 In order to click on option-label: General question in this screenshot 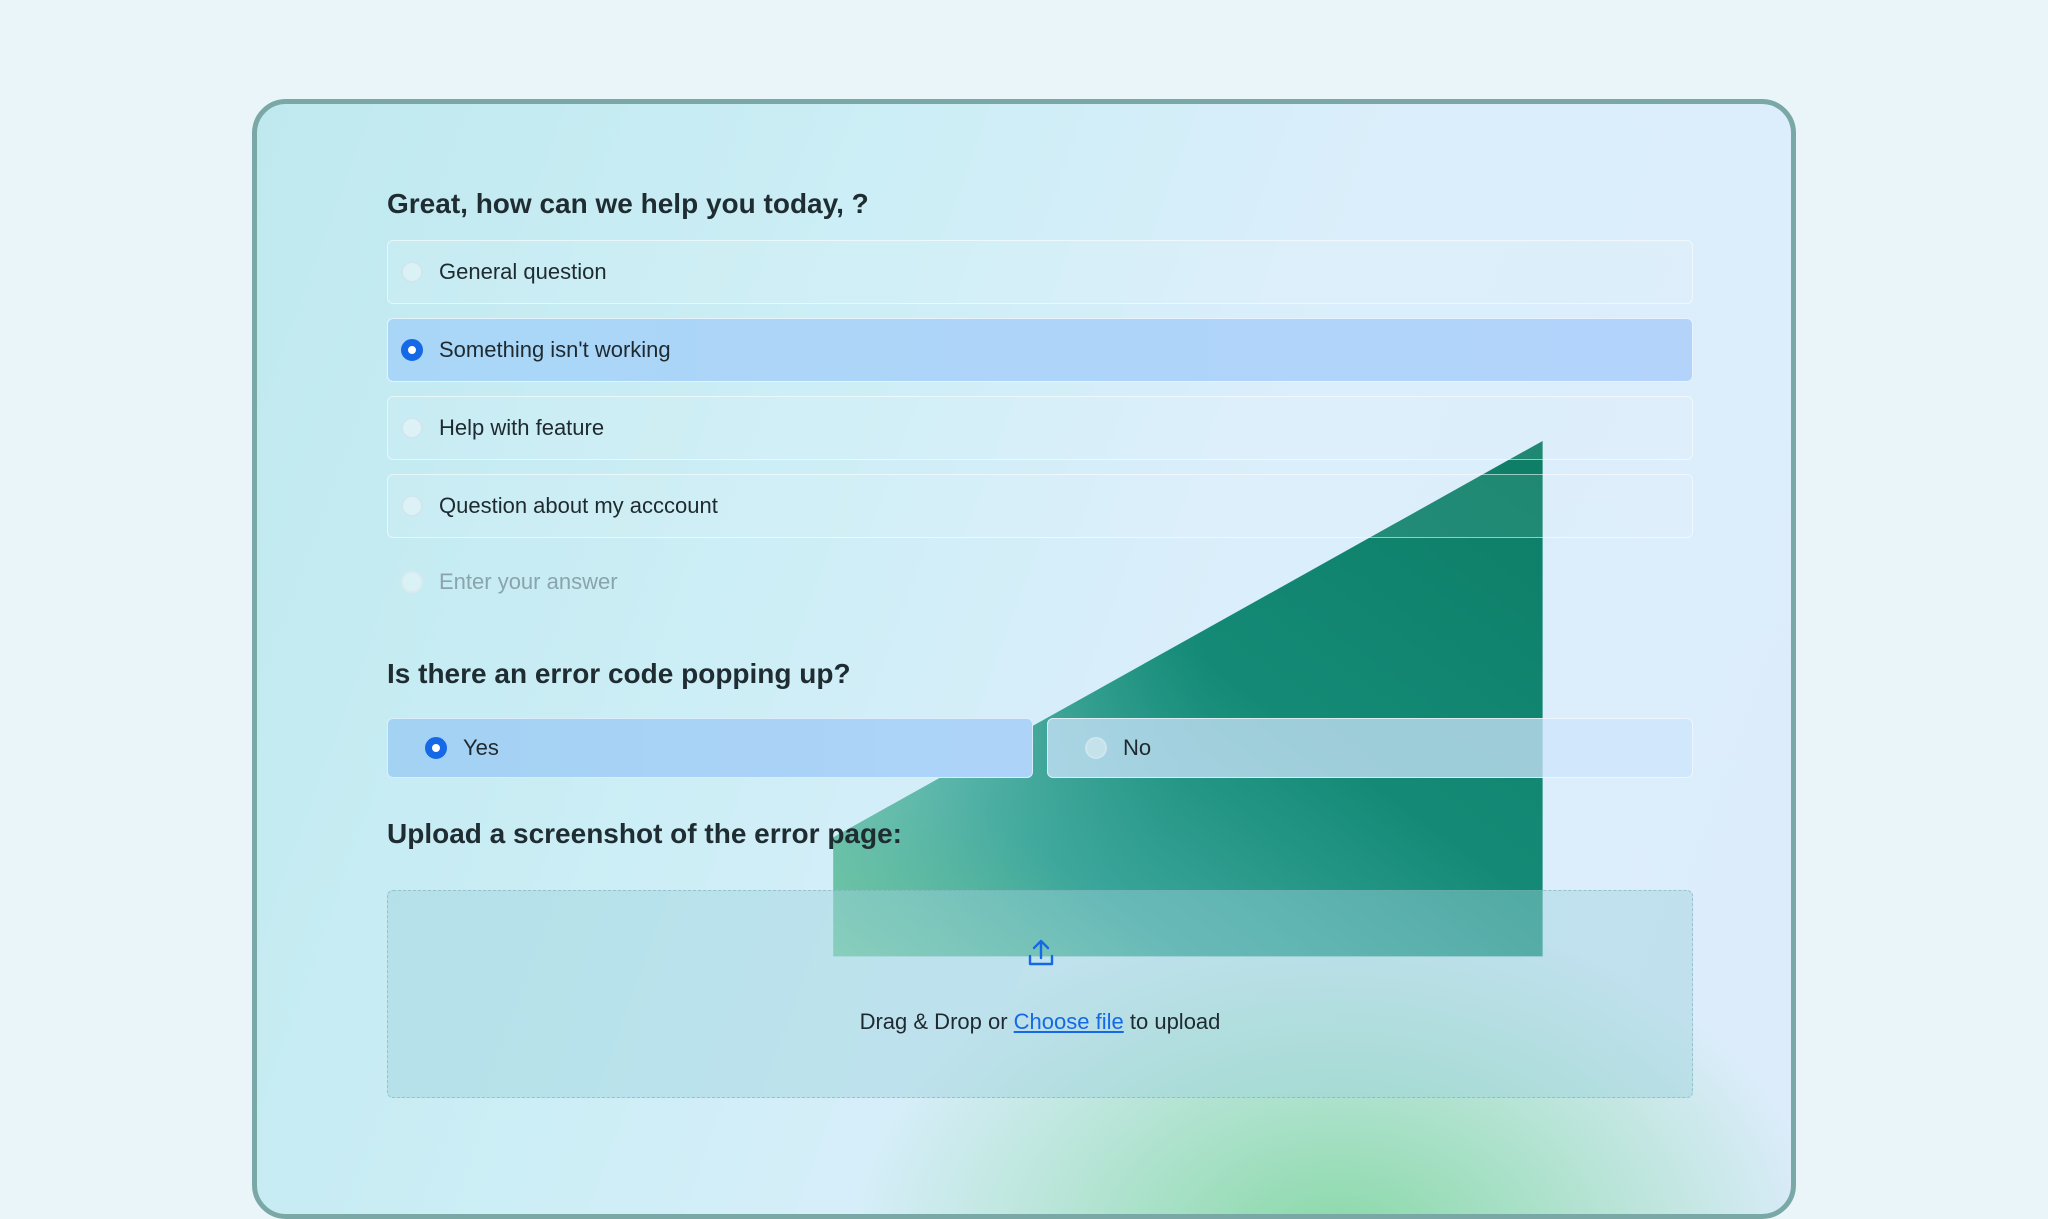, I will do `click(523, 271)`.